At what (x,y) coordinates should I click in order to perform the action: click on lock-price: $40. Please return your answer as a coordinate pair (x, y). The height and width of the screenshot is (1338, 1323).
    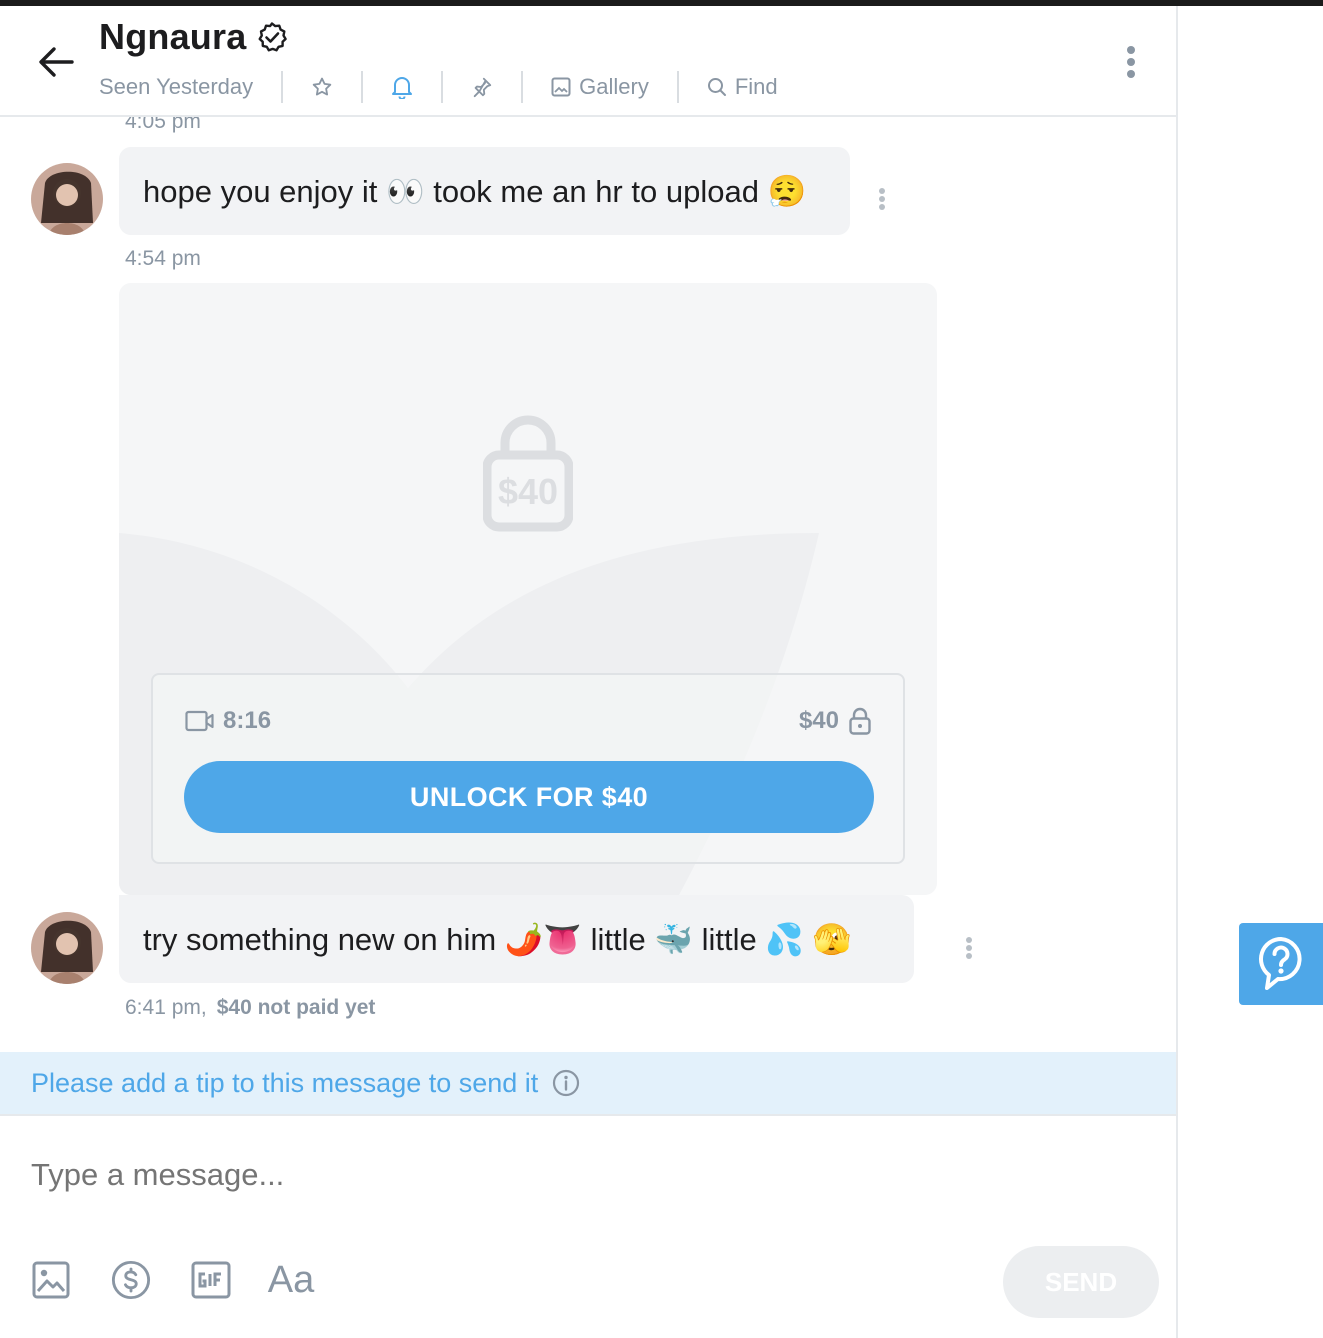
    Looking at the image, I should click on (528, 491).